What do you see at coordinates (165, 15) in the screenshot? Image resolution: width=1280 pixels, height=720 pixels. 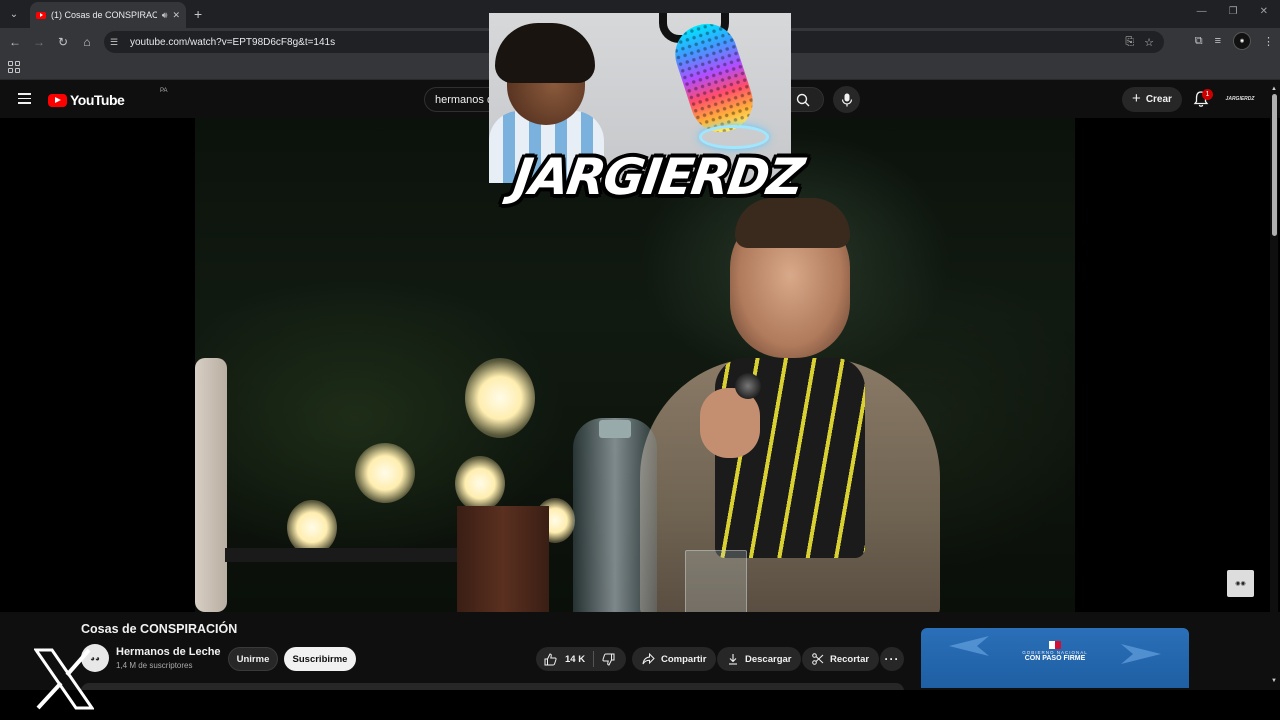 I see `speaker-icon: 🔊︎` at bounding box center [165, 15].